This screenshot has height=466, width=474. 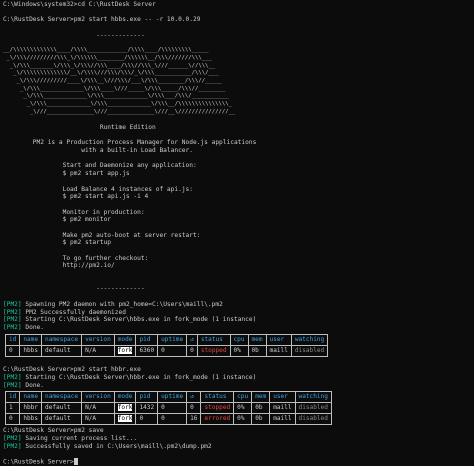 I want to click on console-line: Make pm2 auto-boot at server restart:, so click(x=102, y=235).